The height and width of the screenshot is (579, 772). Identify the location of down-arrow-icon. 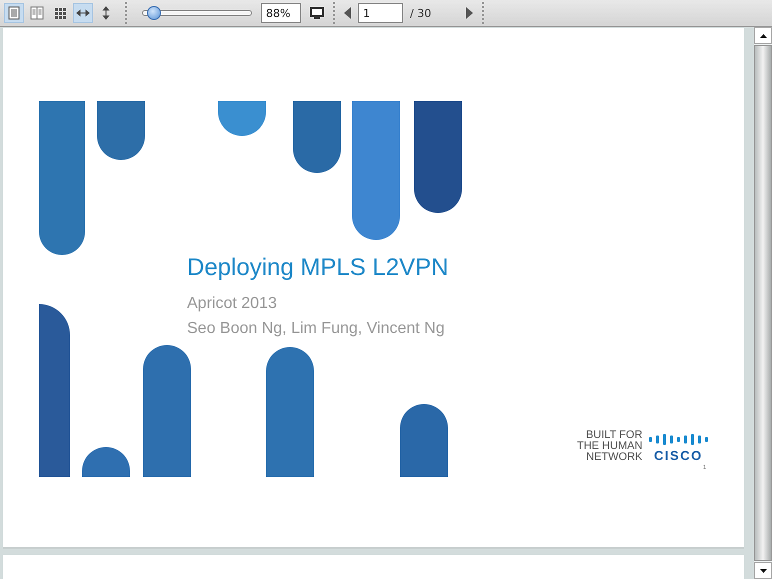
(763, 570).